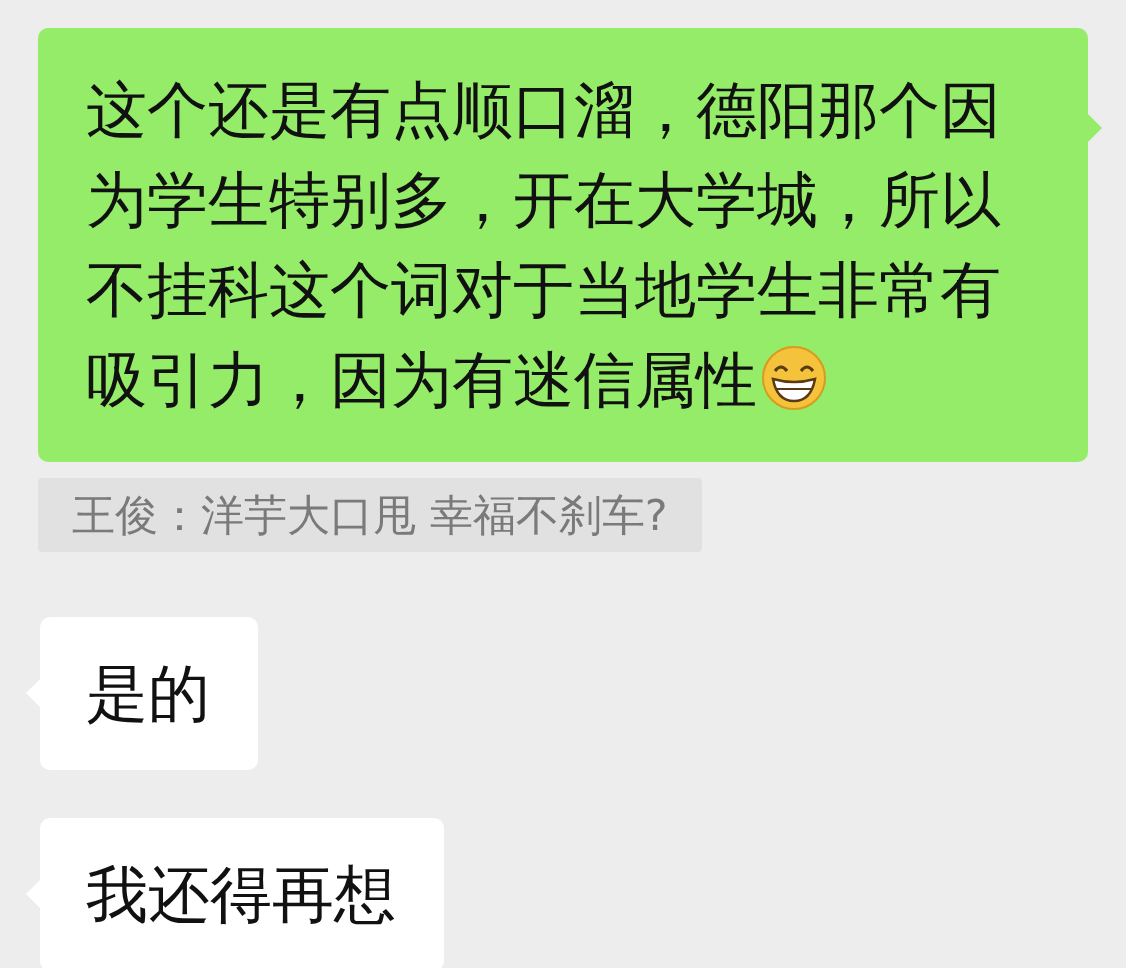  Describe the element at coordinates (370, 515) in the screenshot. I see `quoted-message: 王俊：洋芋大口甩 幸福不刹车?` at that location.